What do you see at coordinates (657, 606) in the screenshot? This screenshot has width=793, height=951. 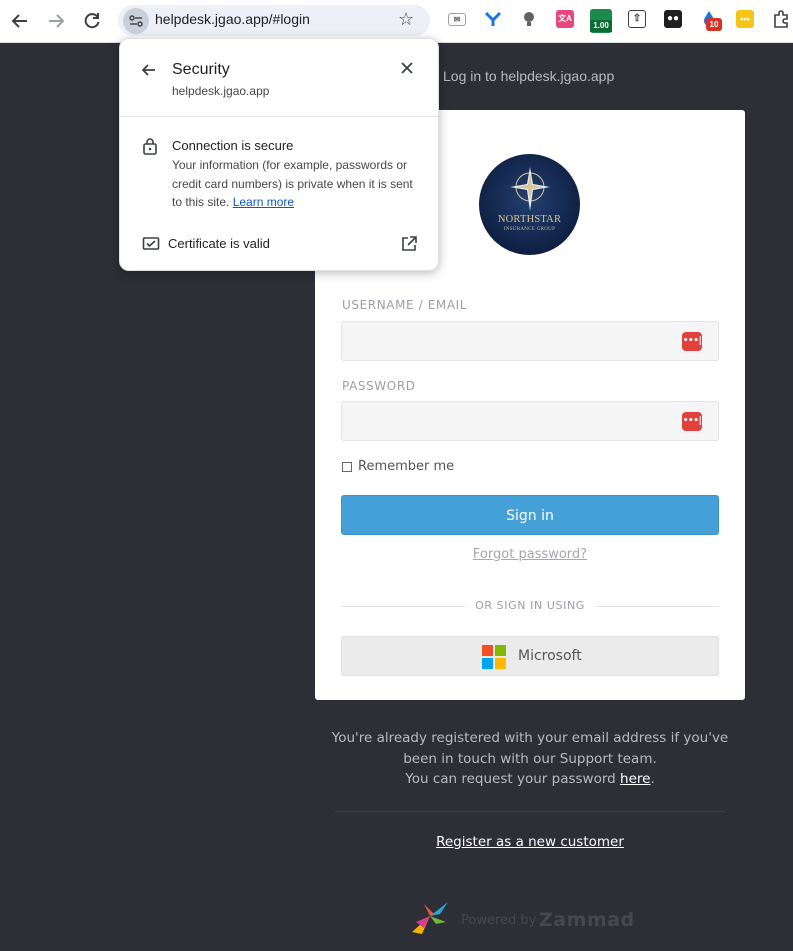 I see `divider-right` at bounding box center [657, 606].